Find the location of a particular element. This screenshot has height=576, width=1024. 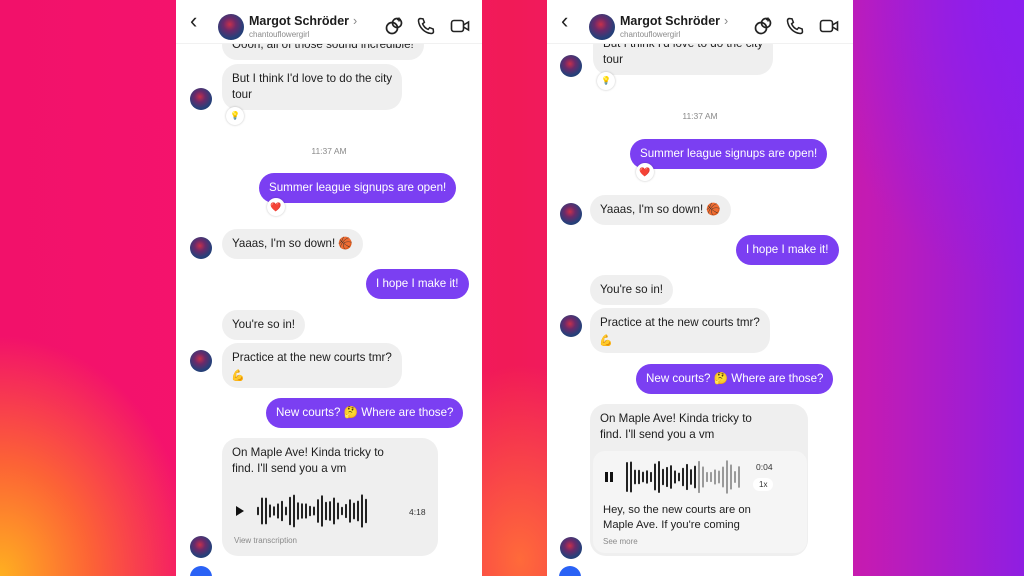

voice-duration: 4:18 is located at coordinates (417, 512).